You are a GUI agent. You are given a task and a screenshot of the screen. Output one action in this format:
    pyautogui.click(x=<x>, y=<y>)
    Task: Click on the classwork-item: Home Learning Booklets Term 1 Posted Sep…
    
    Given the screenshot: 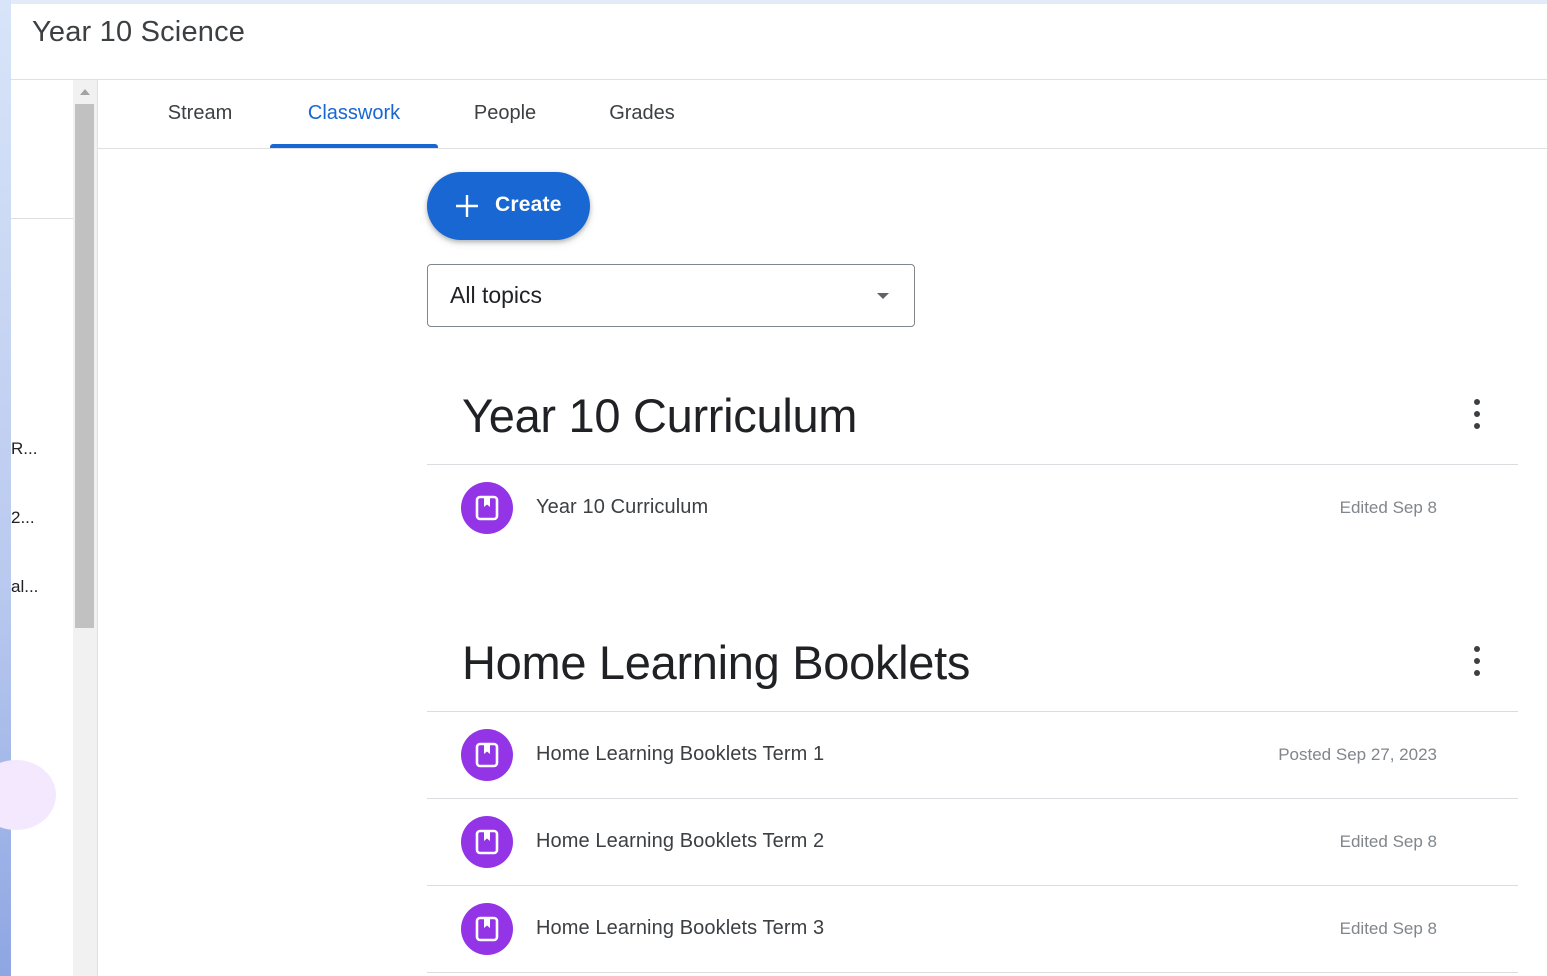 What is the action you would take?
    pyautogui.click(x=972, y=755)
    